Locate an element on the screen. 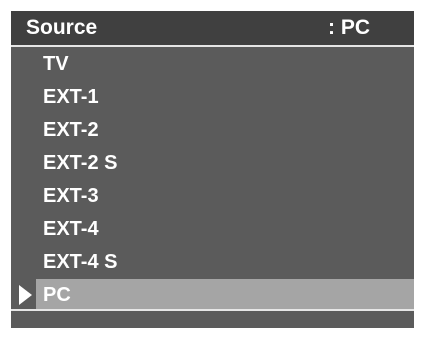 Image resolution: width=425 pixels, height=339 pixels. current-source-value: : PC is located at coordinates (349, 27).